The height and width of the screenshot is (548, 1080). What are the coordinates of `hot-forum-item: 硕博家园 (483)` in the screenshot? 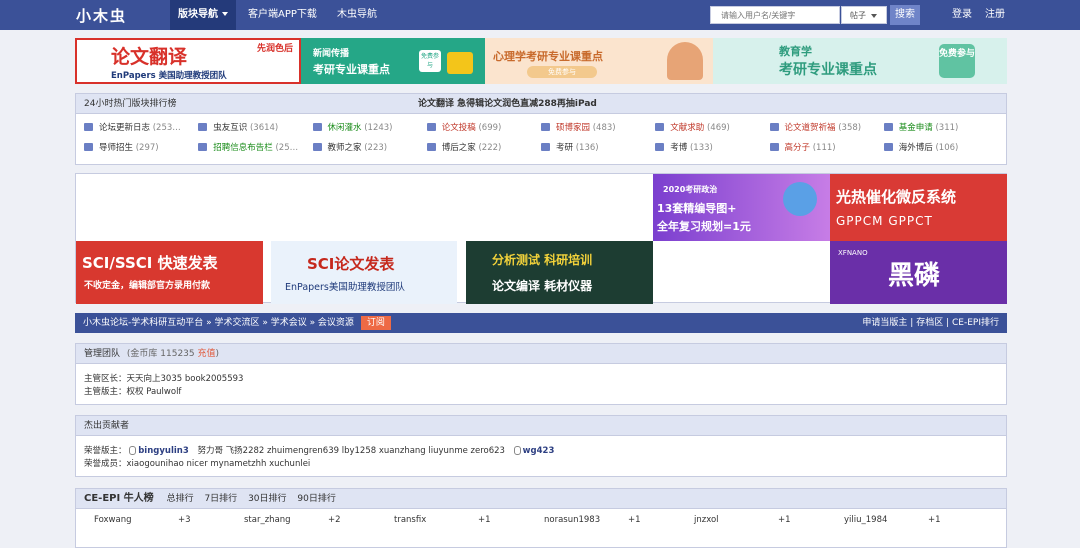 It's located at (598, 128).